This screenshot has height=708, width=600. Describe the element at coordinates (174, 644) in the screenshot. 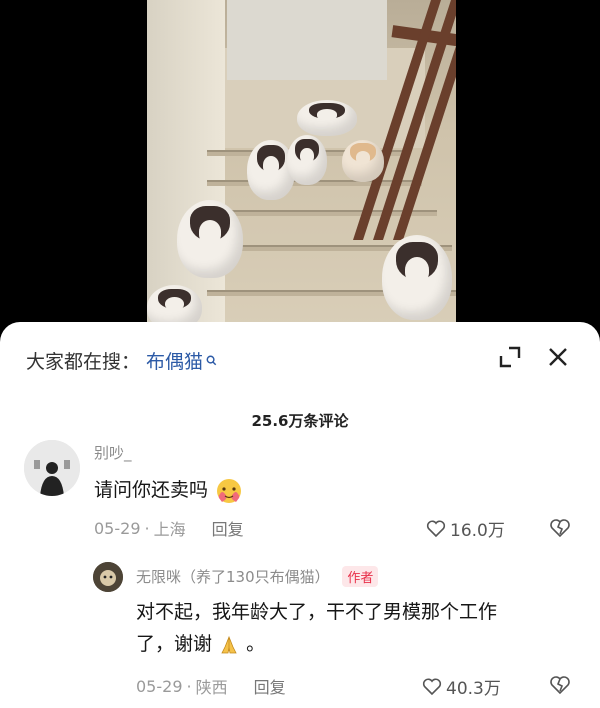

I see `reply-text-line2: 了，谢谢` at that location.